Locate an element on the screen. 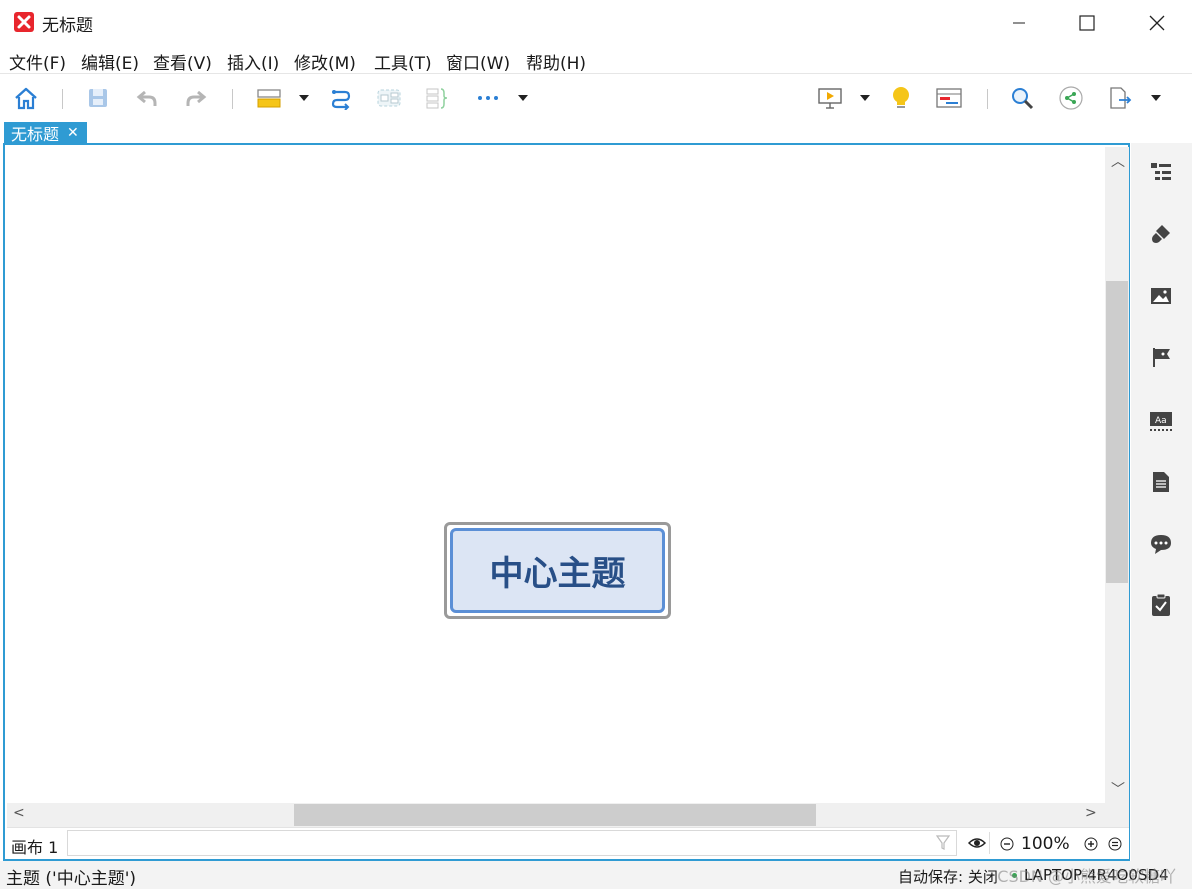 The image size is (1192, 889). task-button is located at coordinates (1161, 605).